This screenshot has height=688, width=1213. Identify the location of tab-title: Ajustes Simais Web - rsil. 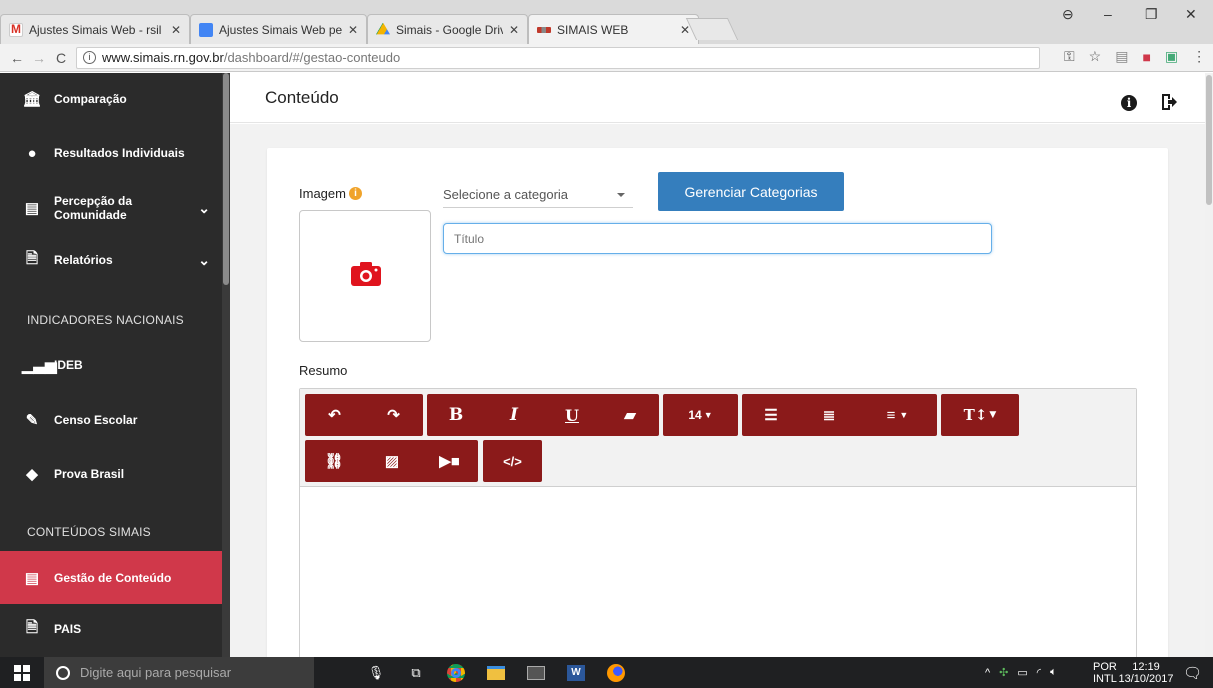
(95, 29).